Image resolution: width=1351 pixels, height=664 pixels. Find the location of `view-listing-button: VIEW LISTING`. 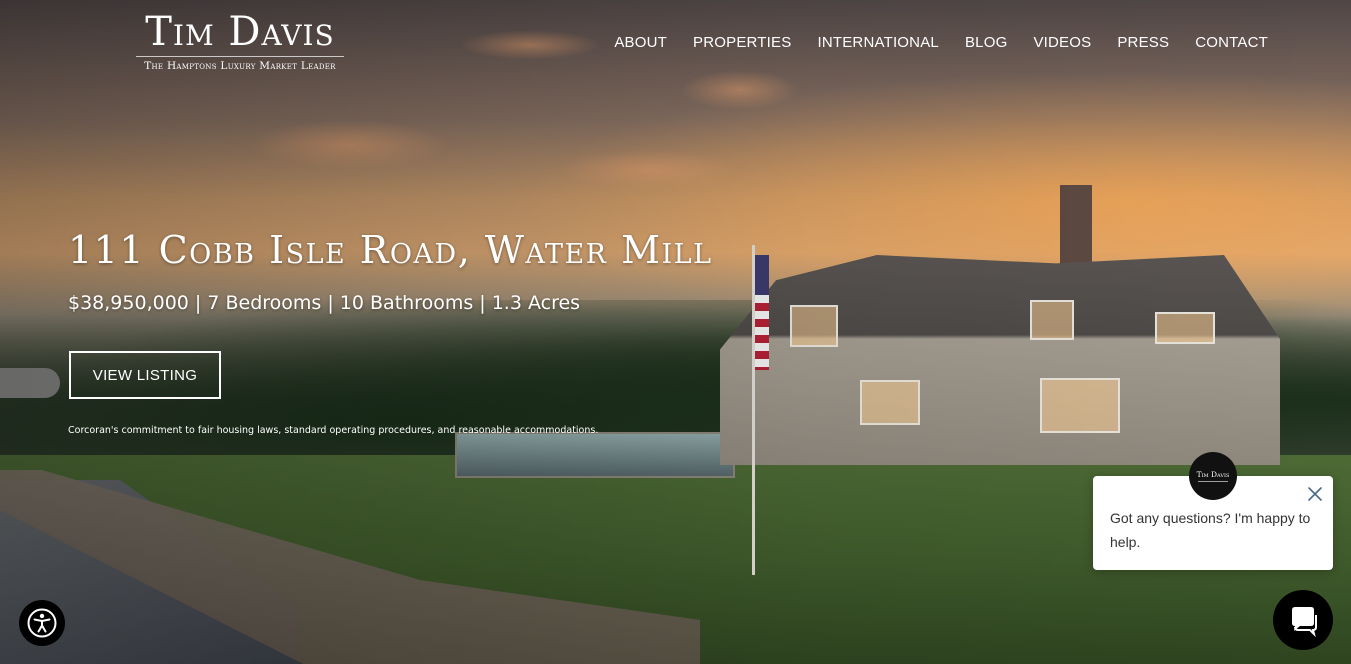

view-listing-button: VIEW LISTING is located at coordinates (145, 375).